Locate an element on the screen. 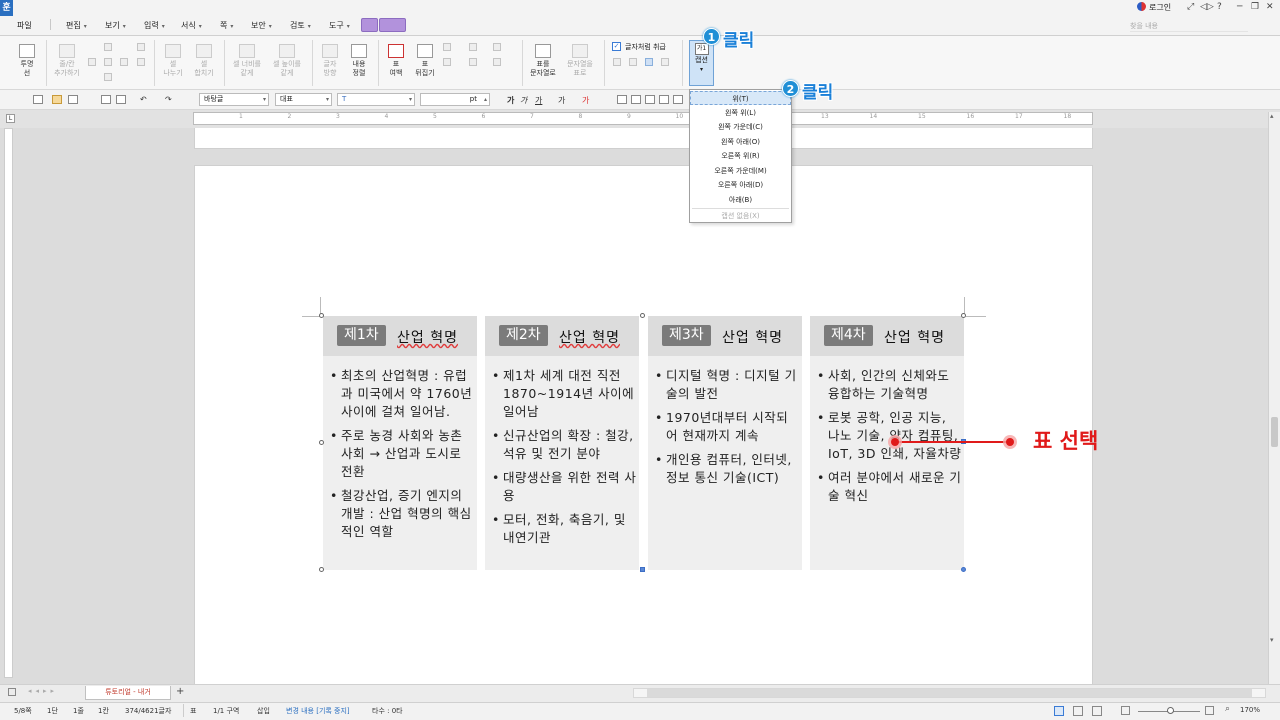 The width and height of the screenshot is (1280, 720). menu-tools: 도구 ▾ is located at coordinates (339, 25).